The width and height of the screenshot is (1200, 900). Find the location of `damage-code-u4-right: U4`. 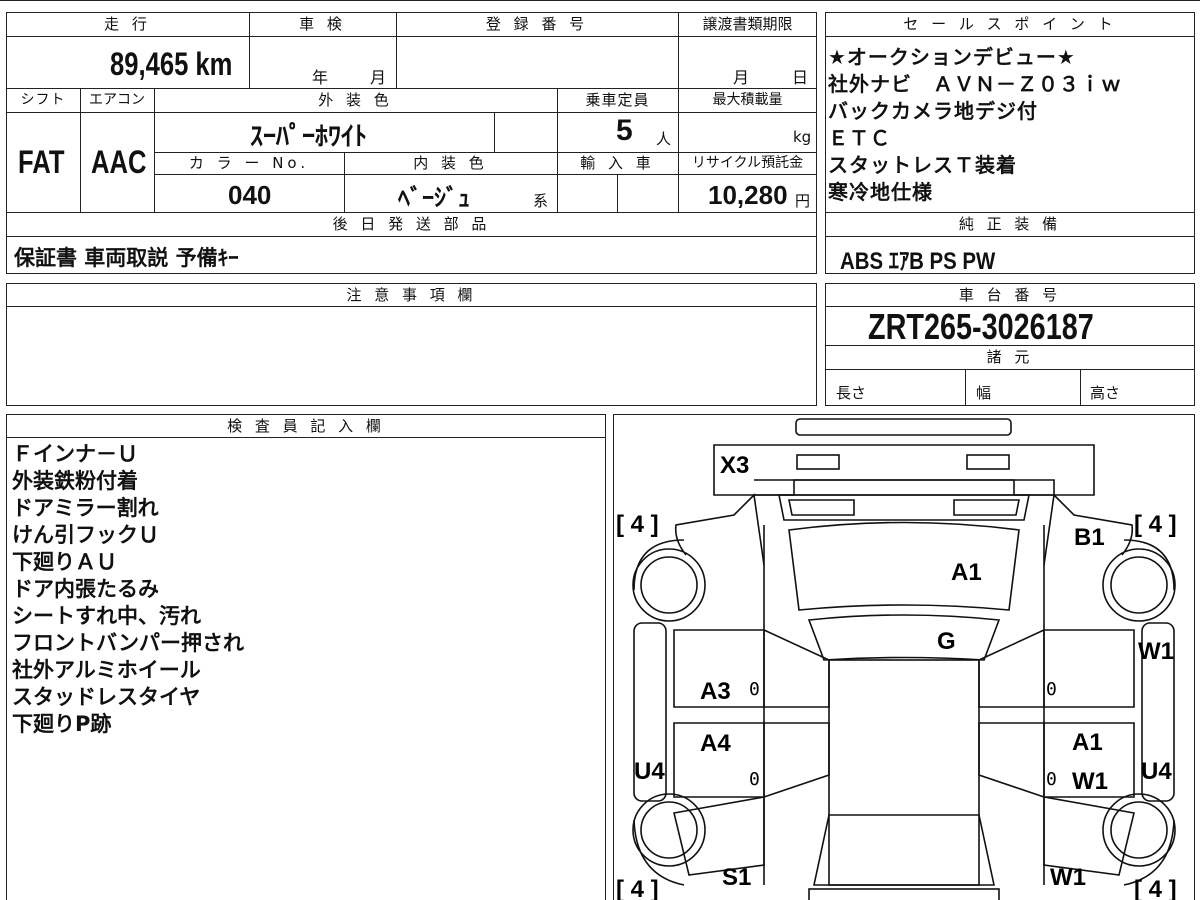

damage-code-u4-right: U4 is located at coordinates (1156, 771).